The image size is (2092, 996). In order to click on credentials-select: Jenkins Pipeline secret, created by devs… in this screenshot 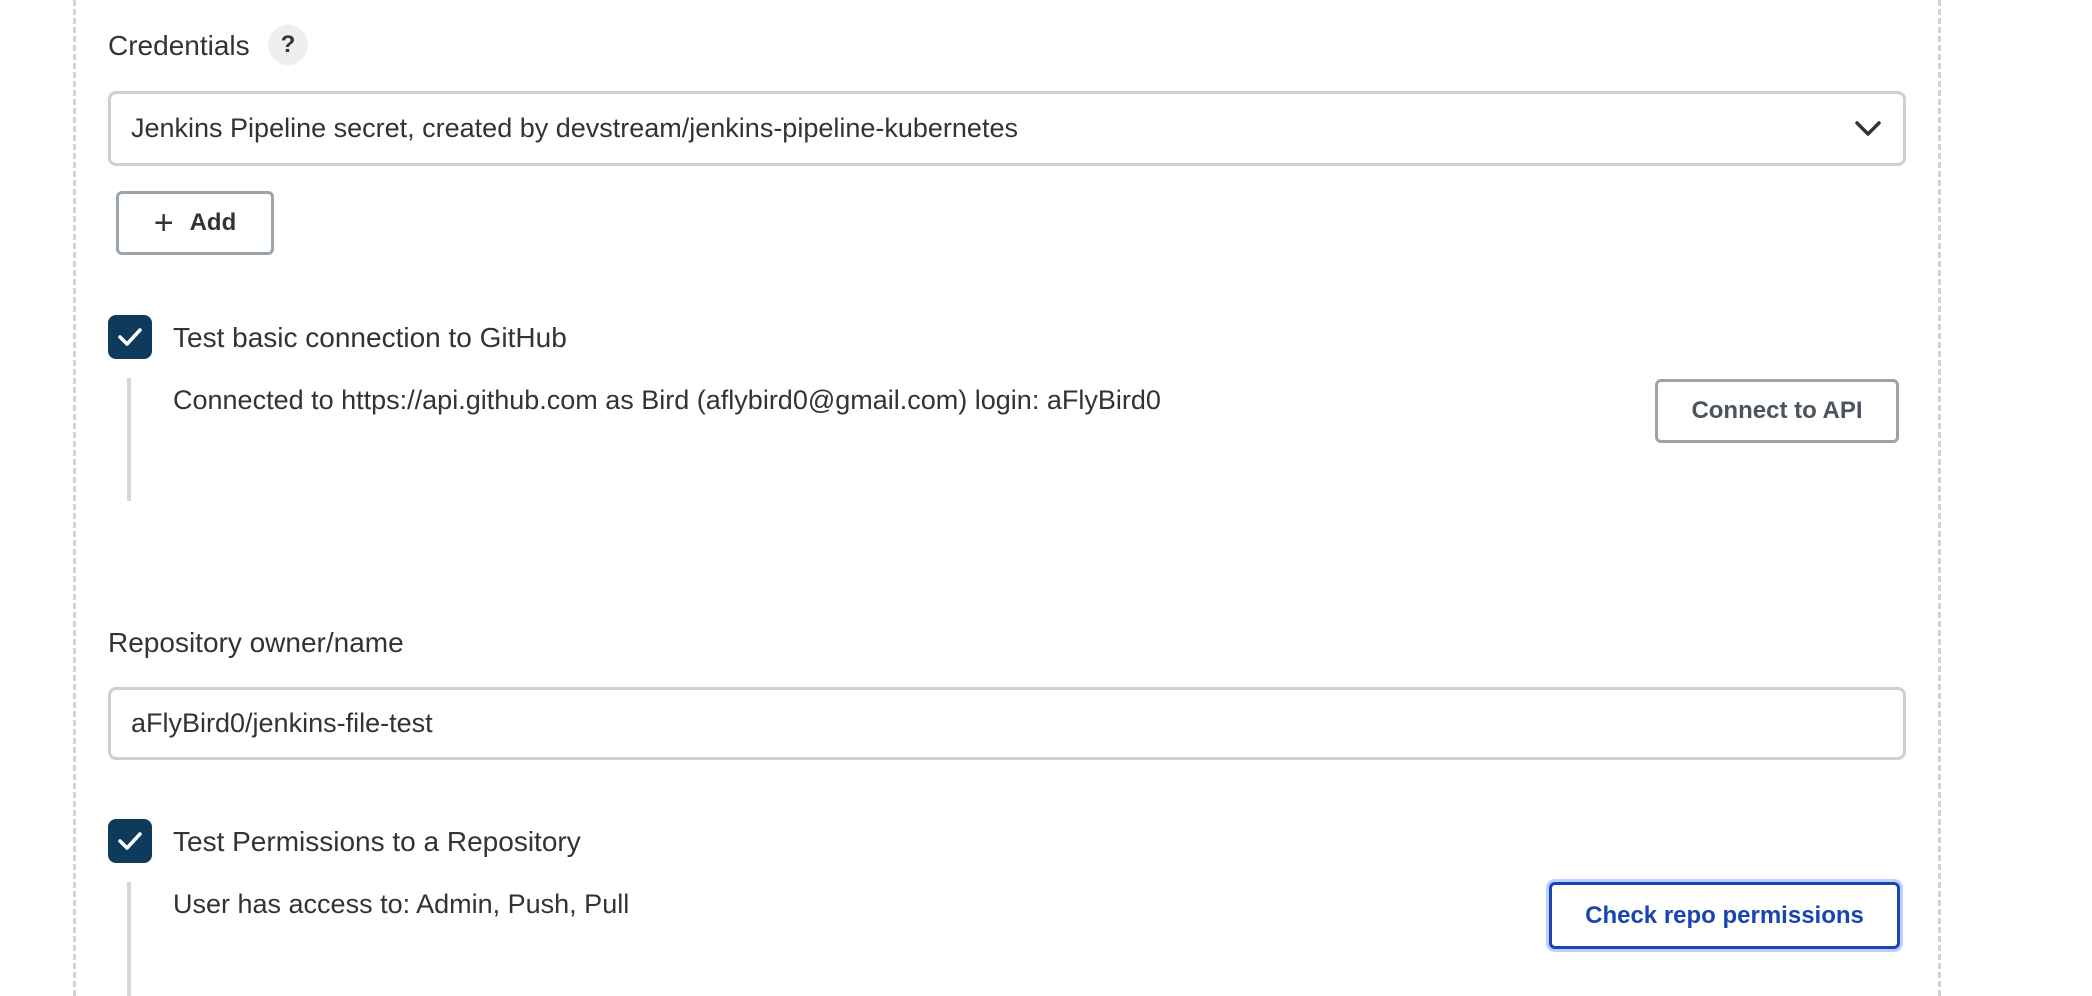, I will do `click(1007, 128)`.